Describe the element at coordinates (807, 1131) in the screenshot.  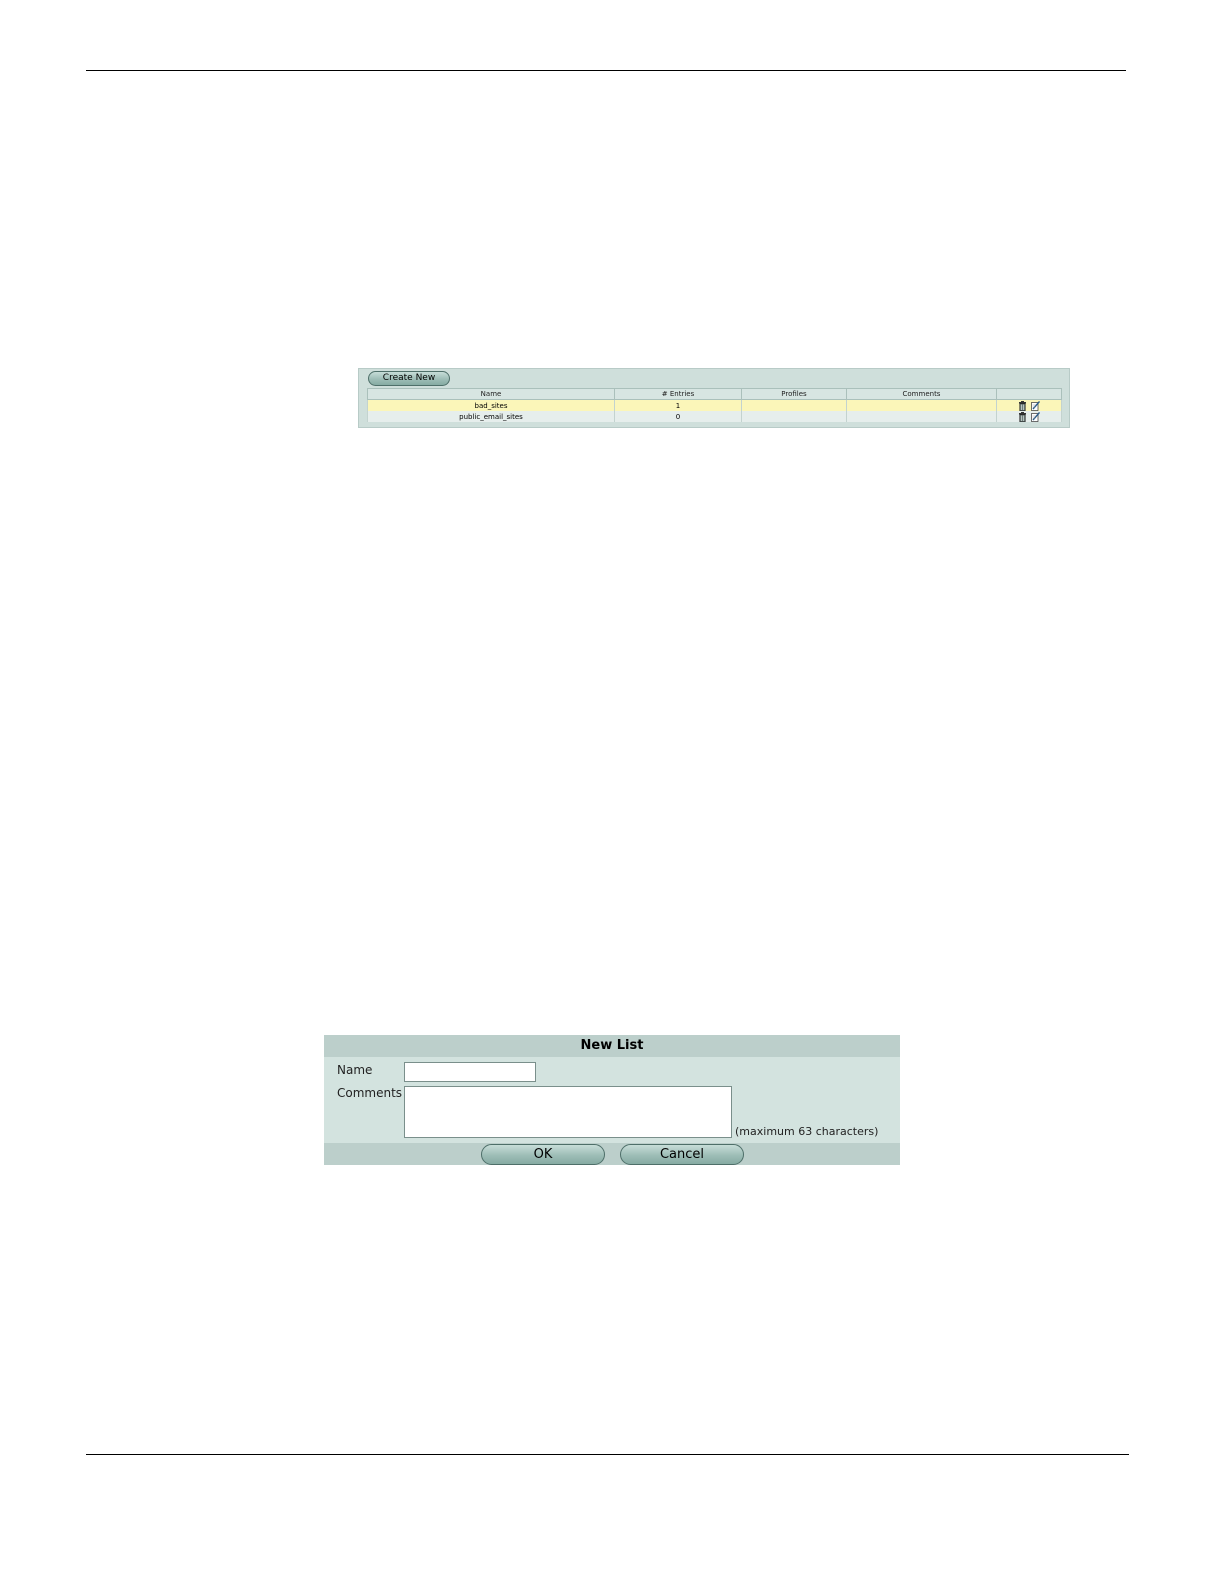
I see `max-characters-hint: (maximum 63 characters)` at that location.